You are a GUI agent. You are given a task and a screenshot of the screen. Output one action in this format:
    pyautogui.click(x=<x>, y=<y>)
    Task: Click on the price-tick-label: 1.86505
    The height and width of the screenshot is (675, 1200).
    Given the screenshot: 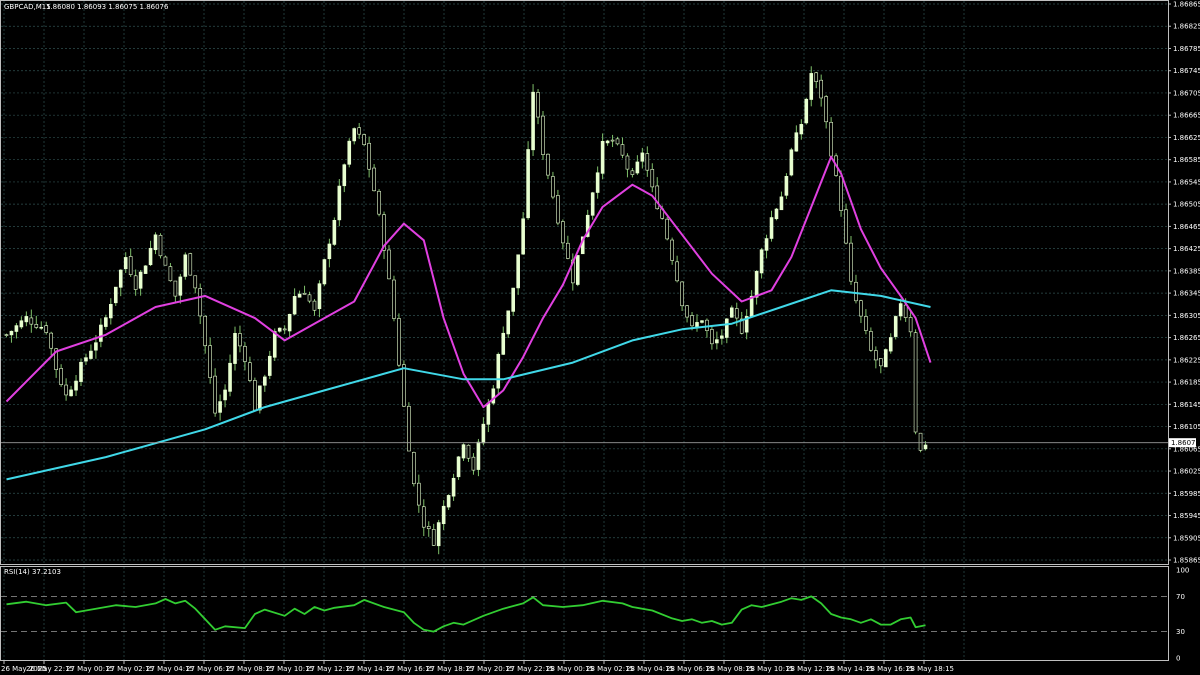 What is the action you would take?
    pyautogui.click(x=1186, y=205)
    